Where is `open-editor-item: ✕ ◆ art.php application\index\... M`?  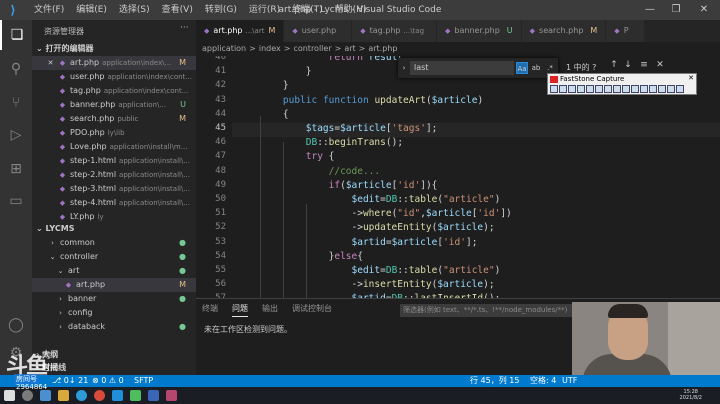
open-editor-item: ✕ ◆ art.php application\index\... M is located at coordinates (114, 63).